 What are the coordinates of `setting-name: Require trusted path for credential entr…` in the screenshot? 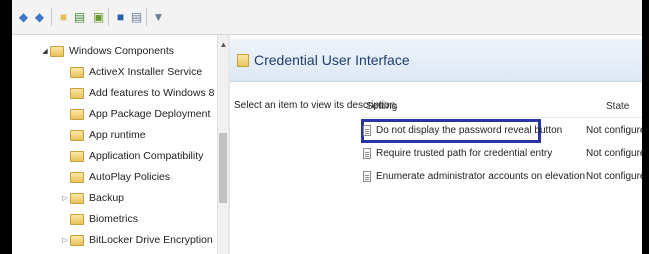 It's located at (464, 153).